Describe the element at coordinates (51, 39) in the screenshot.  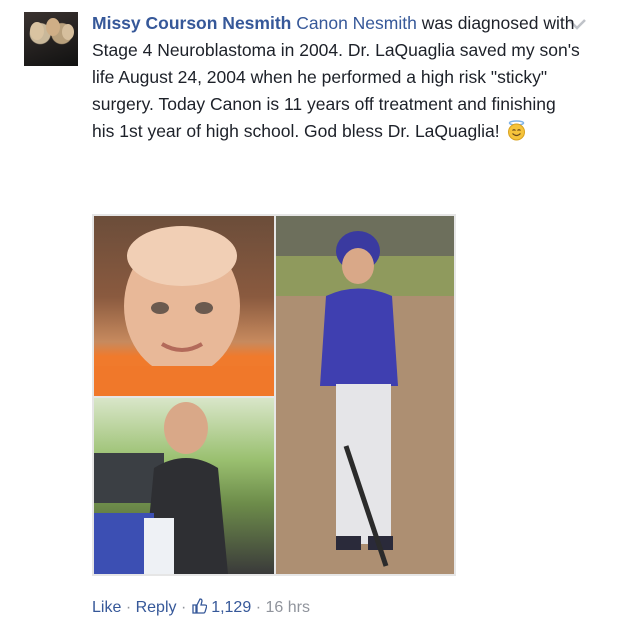
I see `author-avatar` at that location.